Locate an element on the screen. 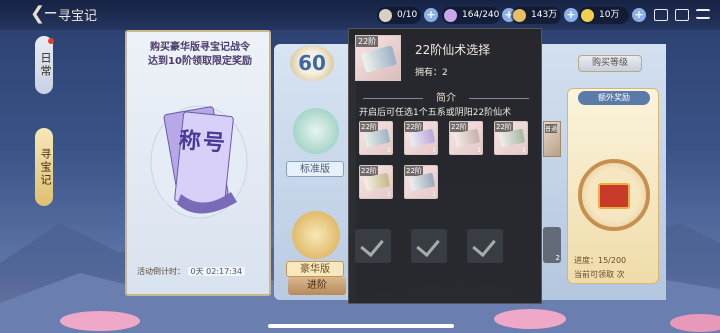 The width and height of the screenshot is (720, 333). claim-status-text: 当前可领取 次 is located at coordinates (599, 274).